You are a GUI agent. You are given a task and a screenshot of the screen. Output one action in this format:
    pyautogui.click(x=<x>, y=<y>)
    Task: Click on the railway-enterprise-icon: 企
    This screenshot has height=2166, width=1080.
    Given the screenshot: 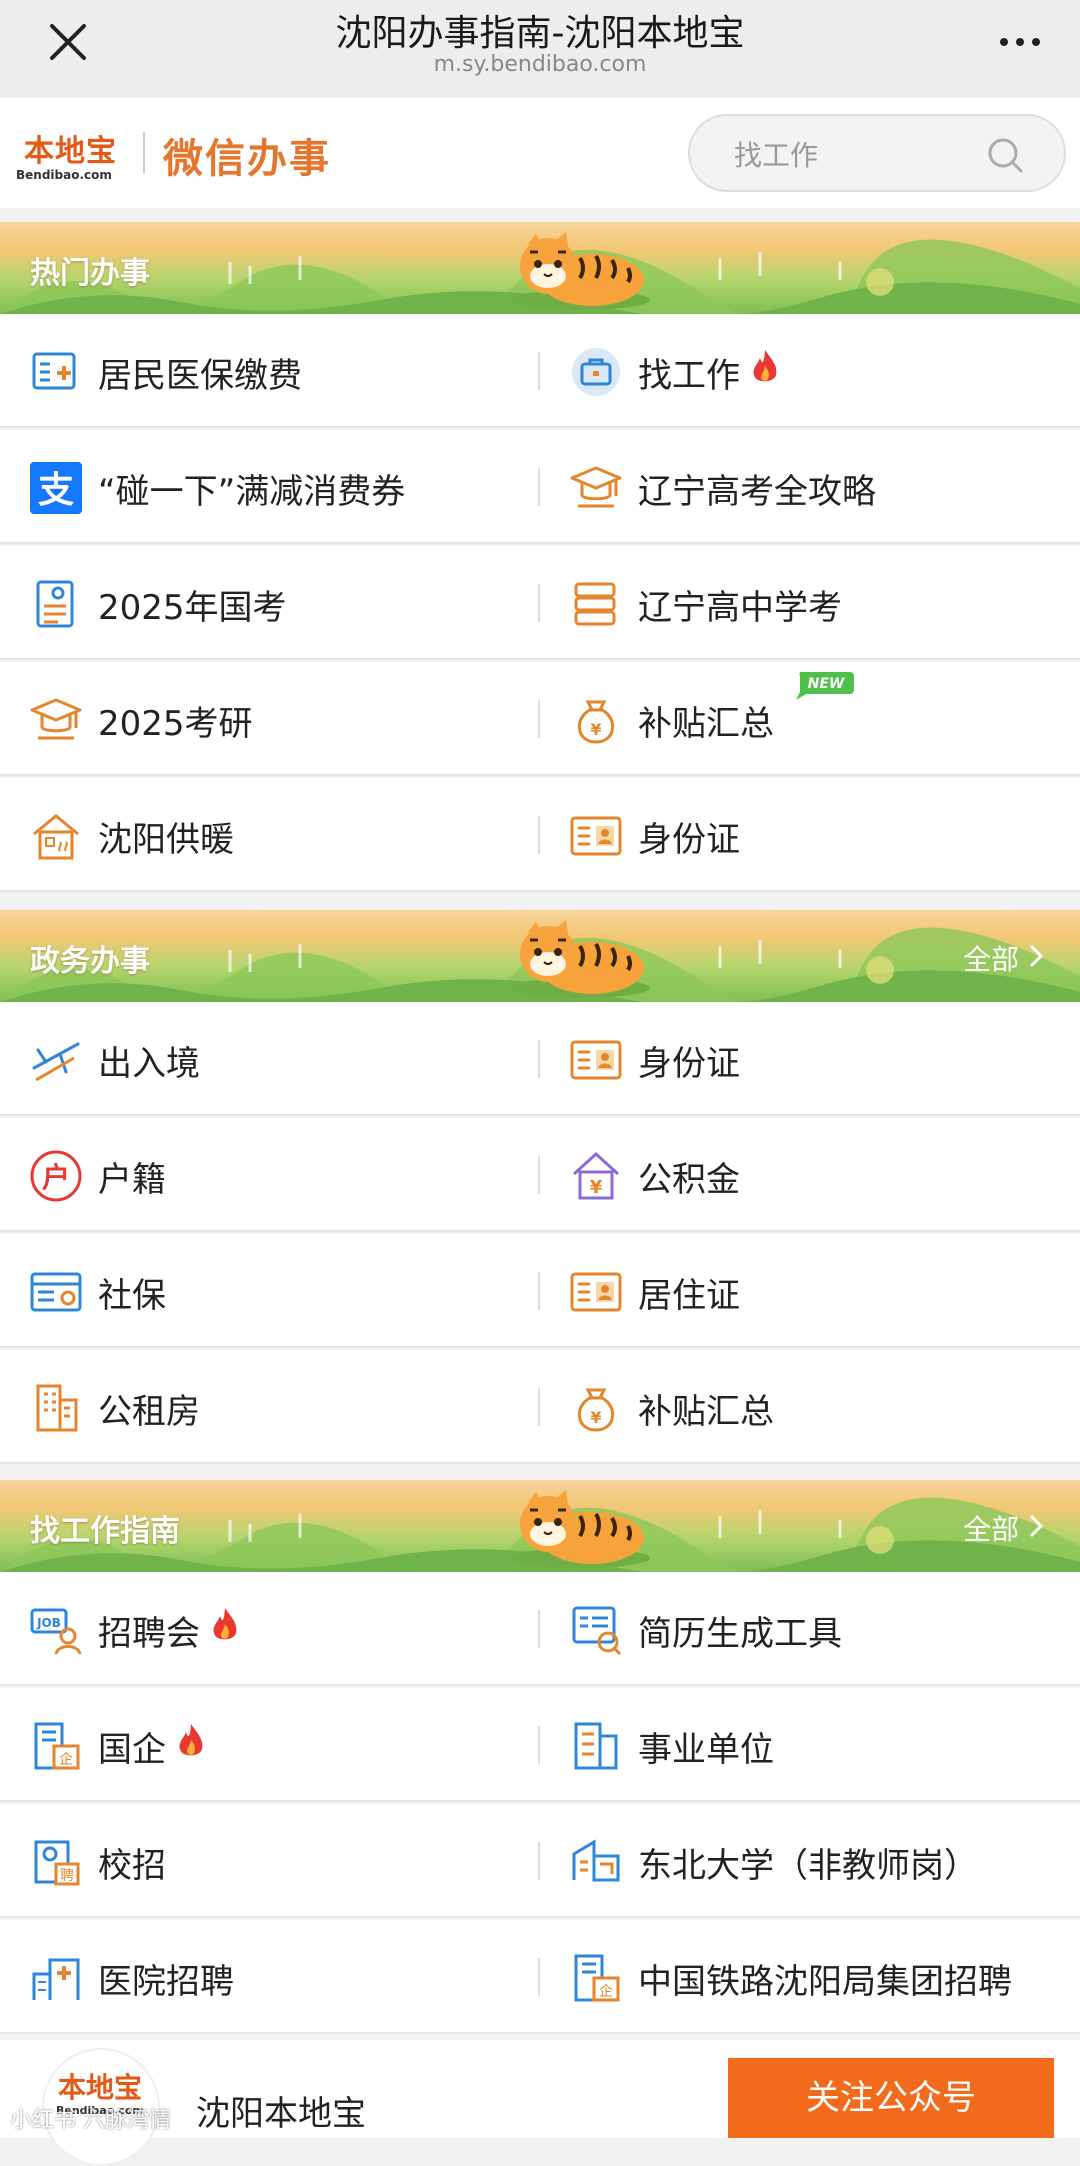 What is the action you would take?
    pyautogui.click(x=597, y=1978)
    